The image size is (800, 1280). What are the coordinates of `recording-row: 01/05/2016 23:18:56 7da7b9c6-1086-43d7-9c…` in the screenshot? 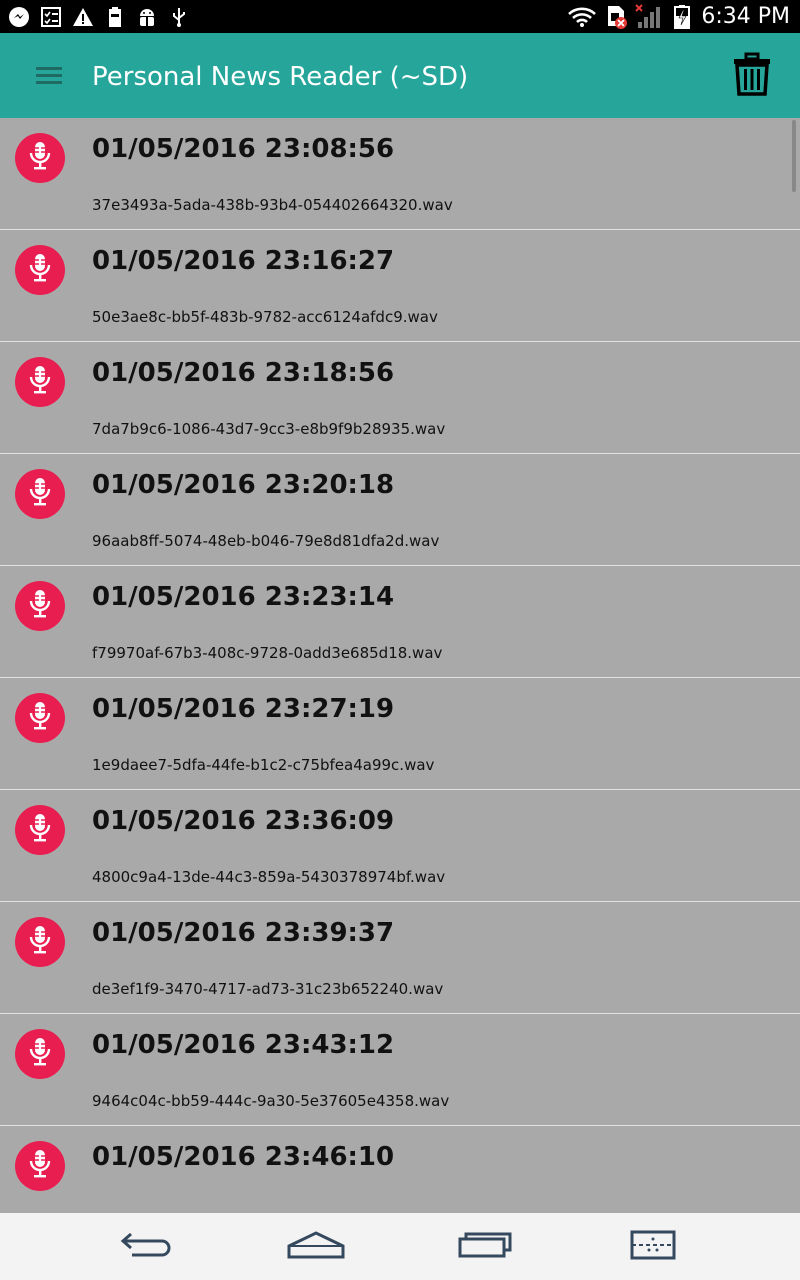 It's located at (400, 398).